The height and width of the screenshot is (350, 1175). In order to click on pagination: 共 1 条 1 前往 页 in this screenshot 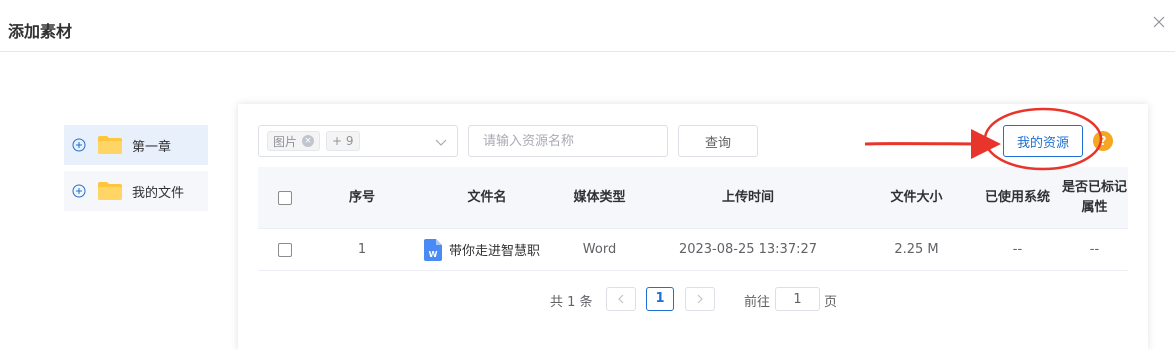, I will do `click(693, 299)`.